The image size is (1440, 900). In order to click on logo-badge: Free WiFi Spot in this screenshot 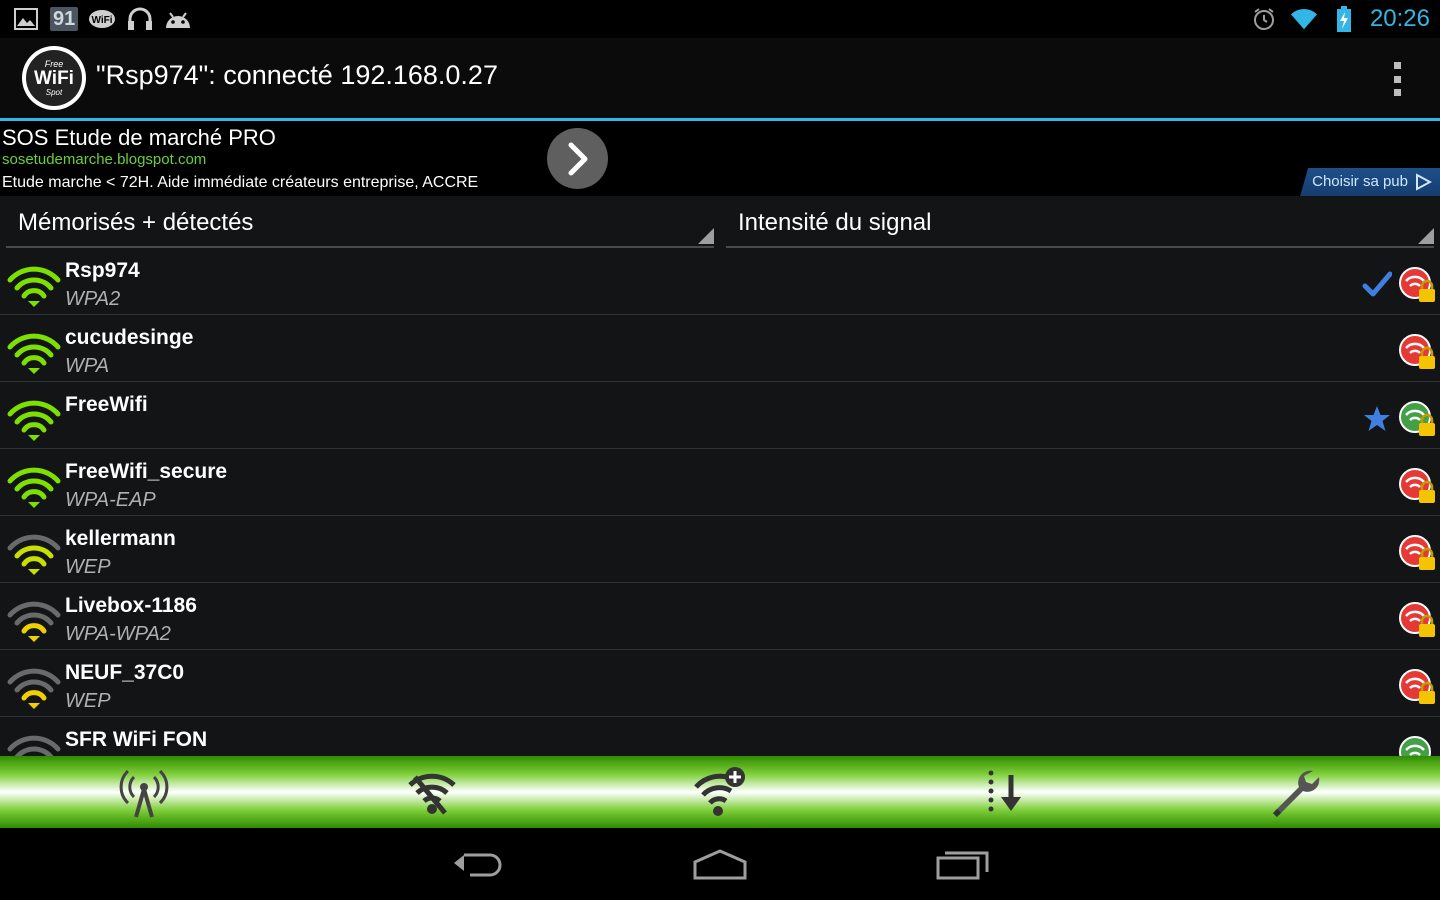, I will do `click(54, 78)`.